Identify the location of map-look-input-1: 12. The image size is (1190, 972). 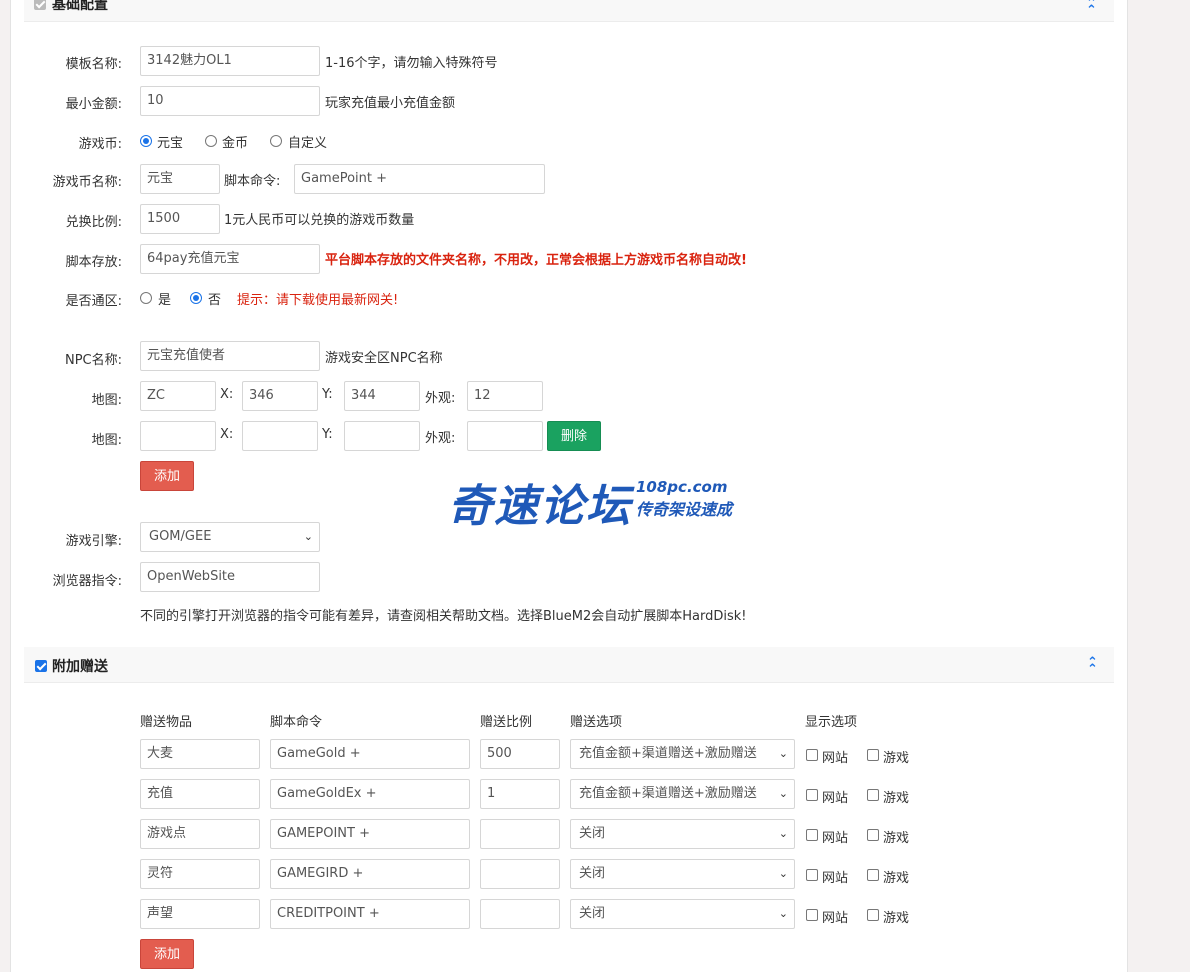
(505, 396).